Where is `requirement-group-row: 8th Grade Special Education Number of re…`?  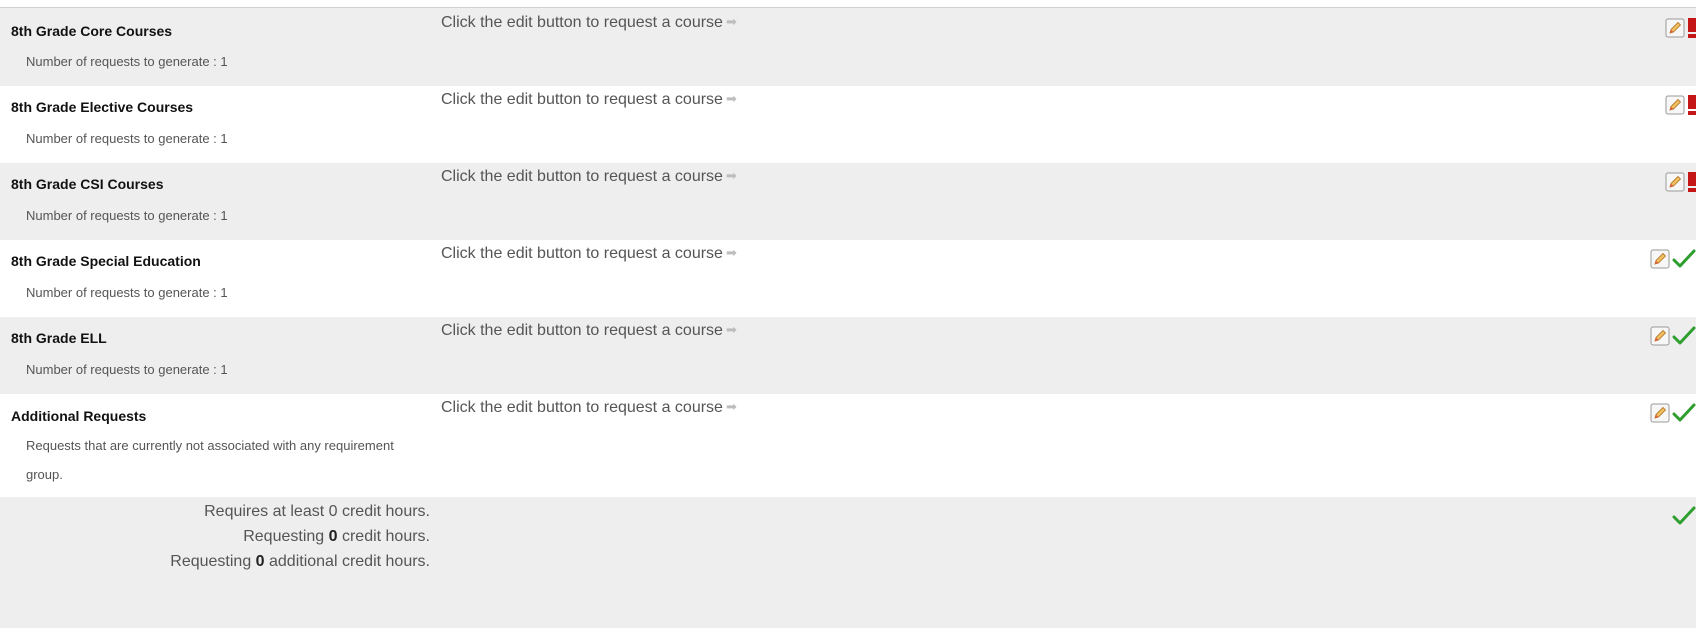
requirement-group-row: 8th Grade Special Education Number of re… is located at coordinates (848, 278).